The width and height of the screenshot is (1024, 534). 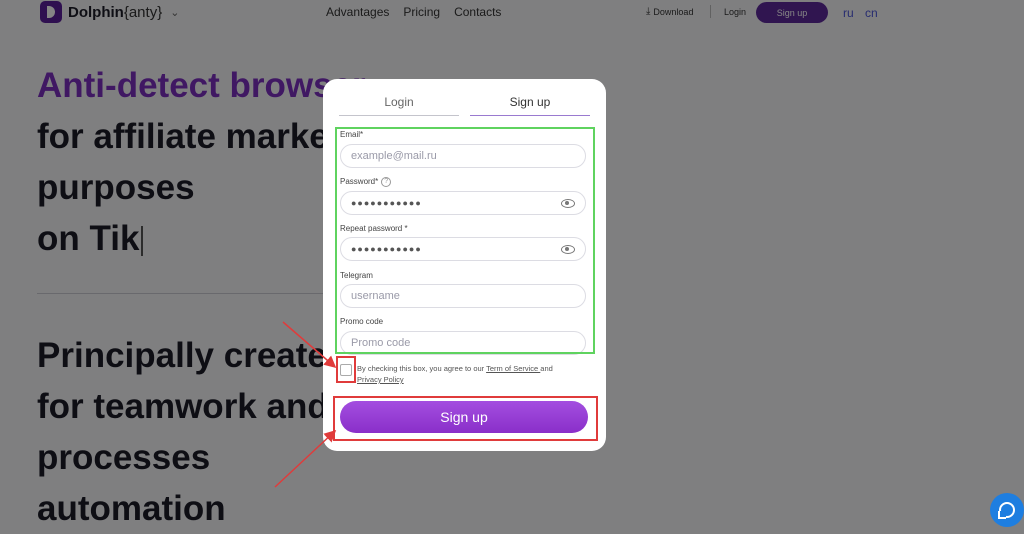 What do you see at coordinates (399, 104) in the screenshot?
I see `tab-login: Login` at bounding box center [399, 104].